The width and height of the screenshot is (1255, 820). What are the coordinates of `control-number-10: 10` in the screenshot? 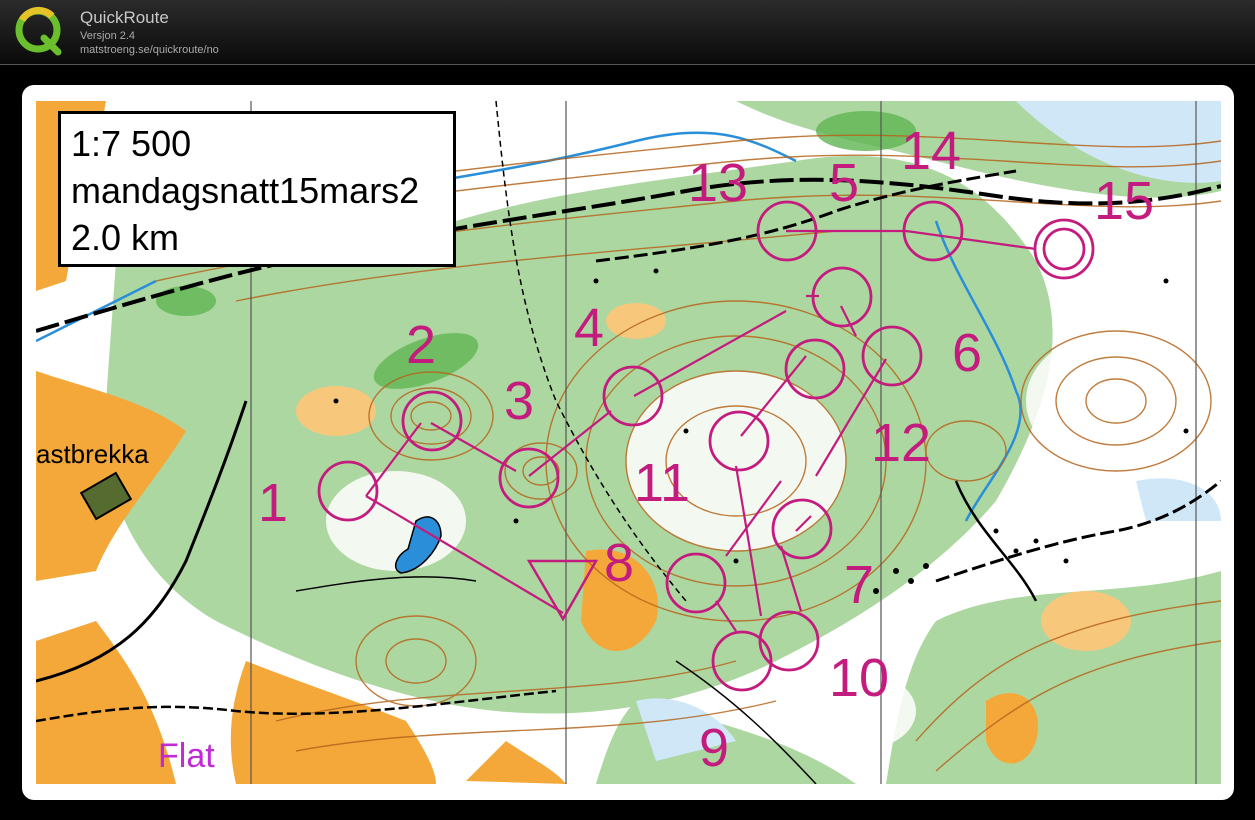 It's located at (859, 678).